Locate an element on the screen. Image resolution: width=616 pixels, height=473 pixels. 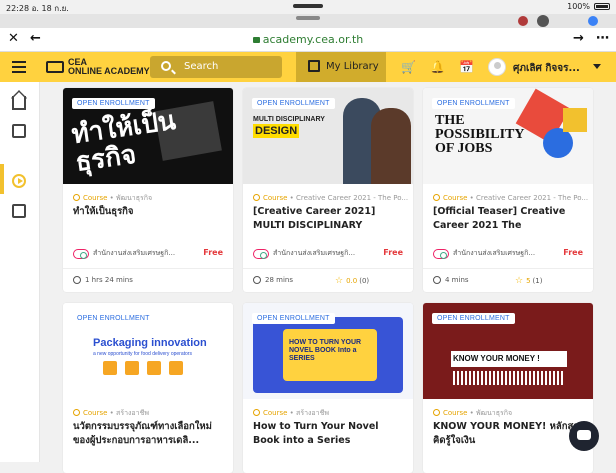
course-category: Course • พัฒนาธุรกิจ is located at coordinates (510, 413).